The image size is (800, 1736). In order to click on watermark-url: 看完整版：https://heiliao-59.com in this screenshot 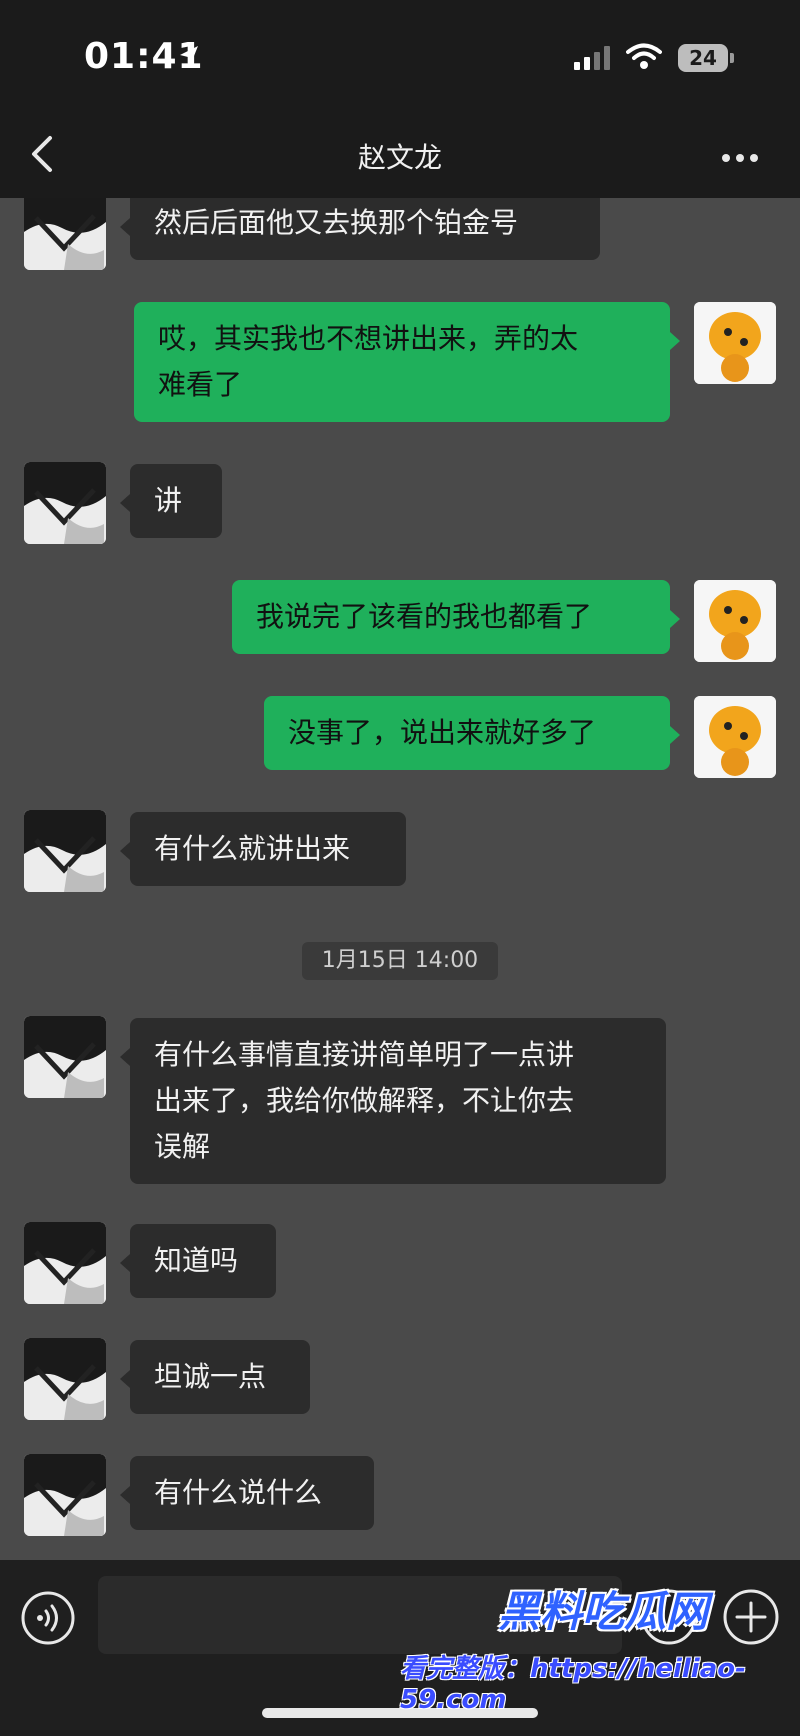, I will do `click(573, 1684)`.